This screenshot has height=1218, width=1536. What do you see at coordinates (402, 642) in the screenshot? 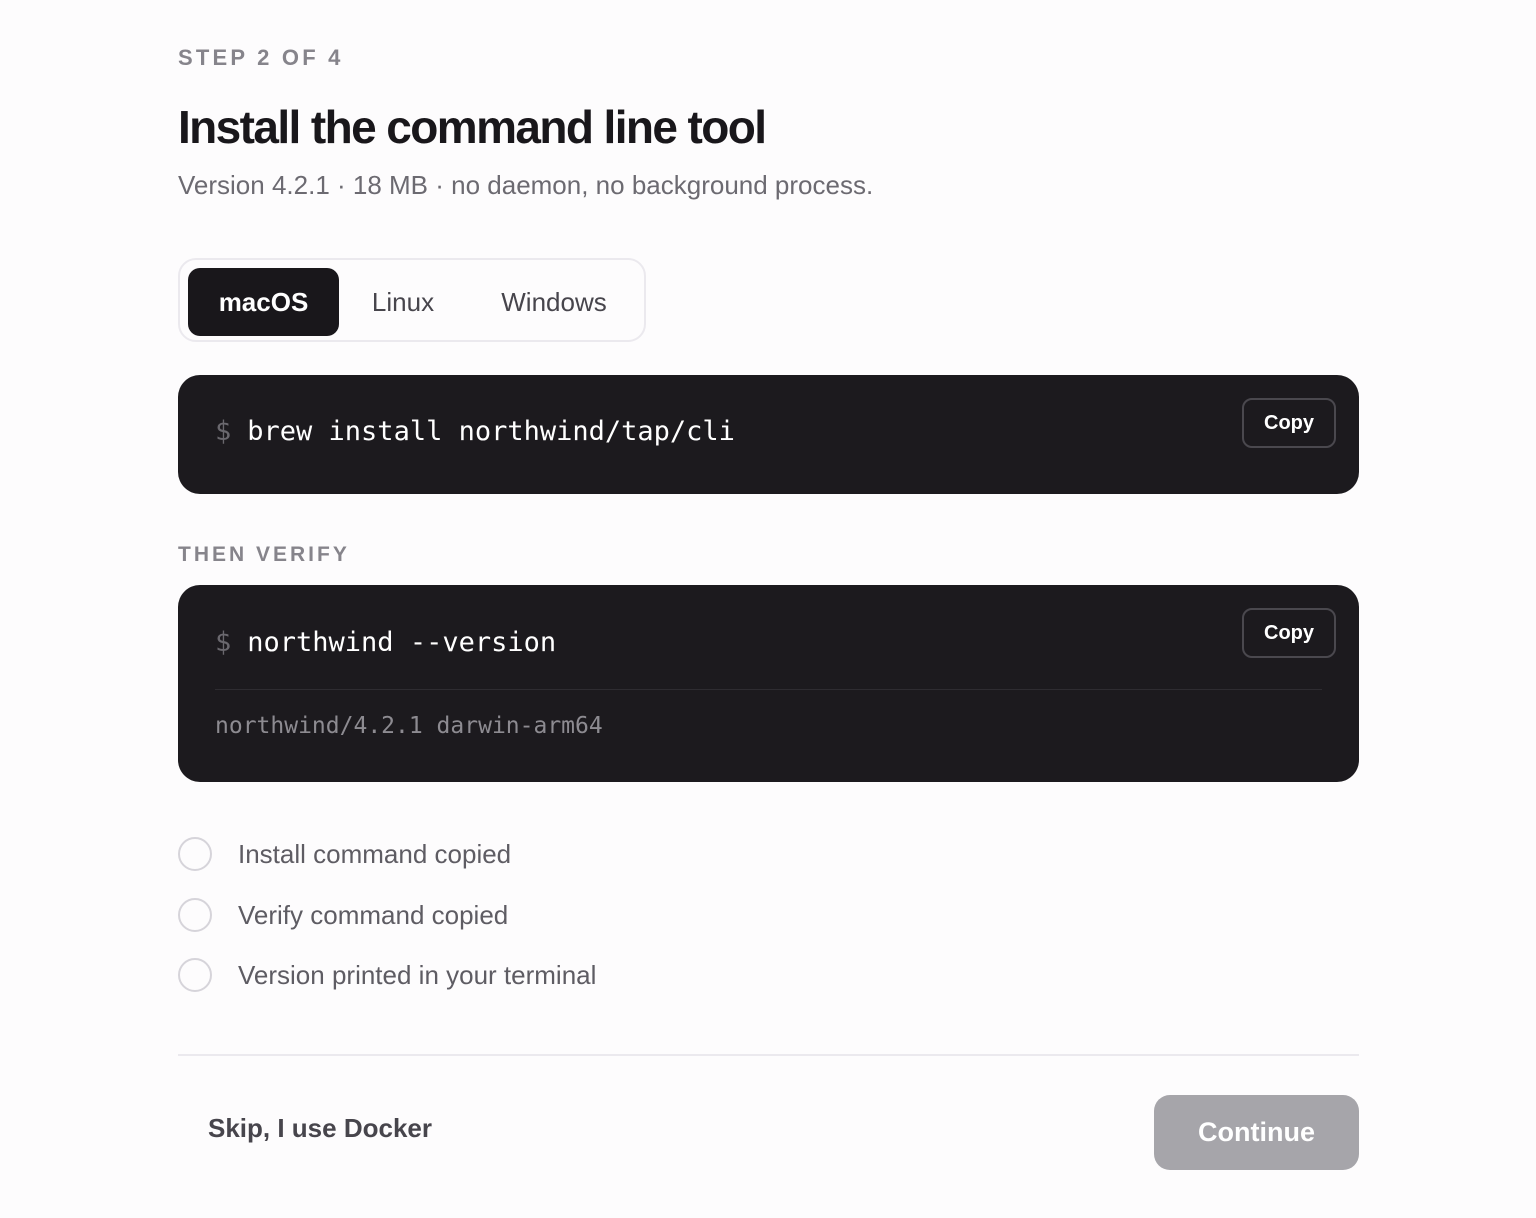
I see `verify-command-text: northwind --version` at bounding box center [402, 642].